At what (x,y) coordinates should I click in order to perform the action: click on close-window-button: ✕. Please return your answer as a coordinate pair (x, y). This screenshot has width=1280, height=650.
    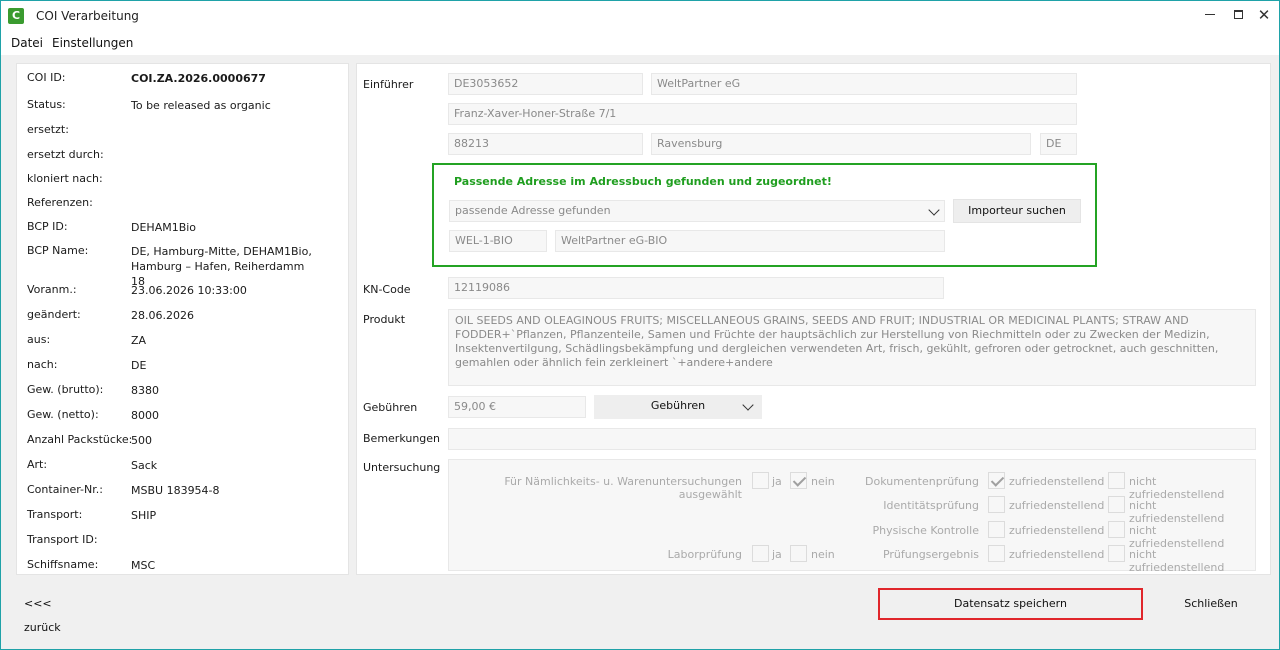
    Looking at the image, I should click on (1264, 16).